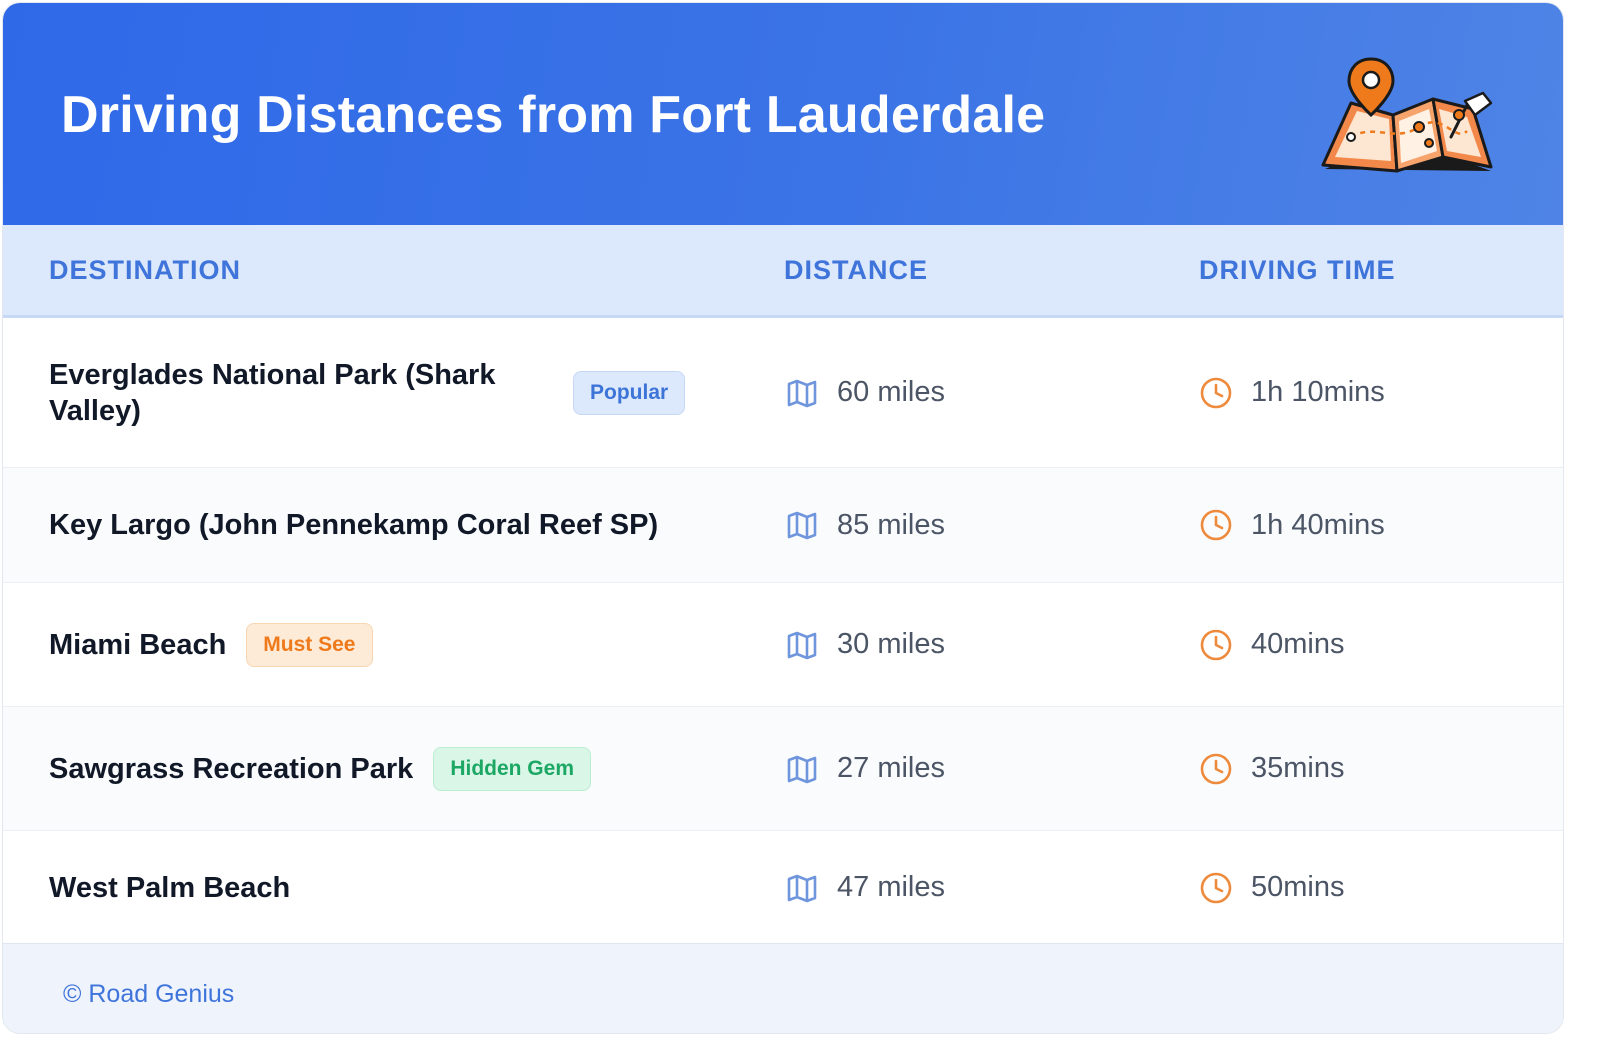  What do you see at coordinates (783, 988) in the screenshot?
I see `footer: © Road Genius` at bounding box center [783, 988].